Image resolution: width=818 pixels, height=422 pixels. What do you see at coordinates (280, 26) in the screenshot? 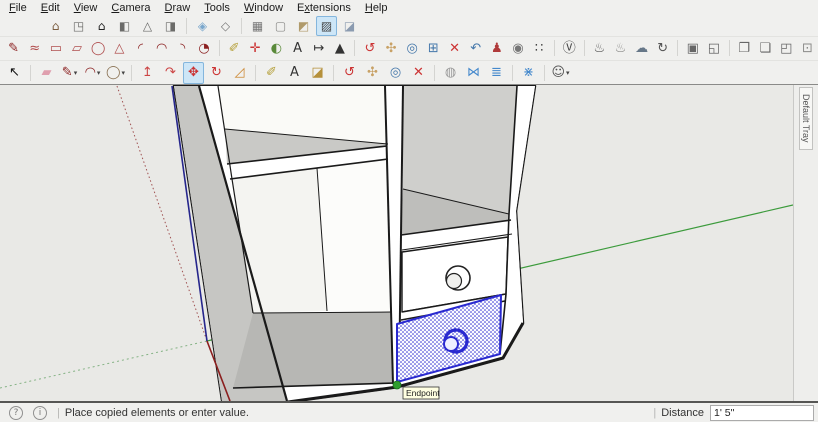
I see `style-hidden-line-button: ▢` at bounding box center [280, 26].